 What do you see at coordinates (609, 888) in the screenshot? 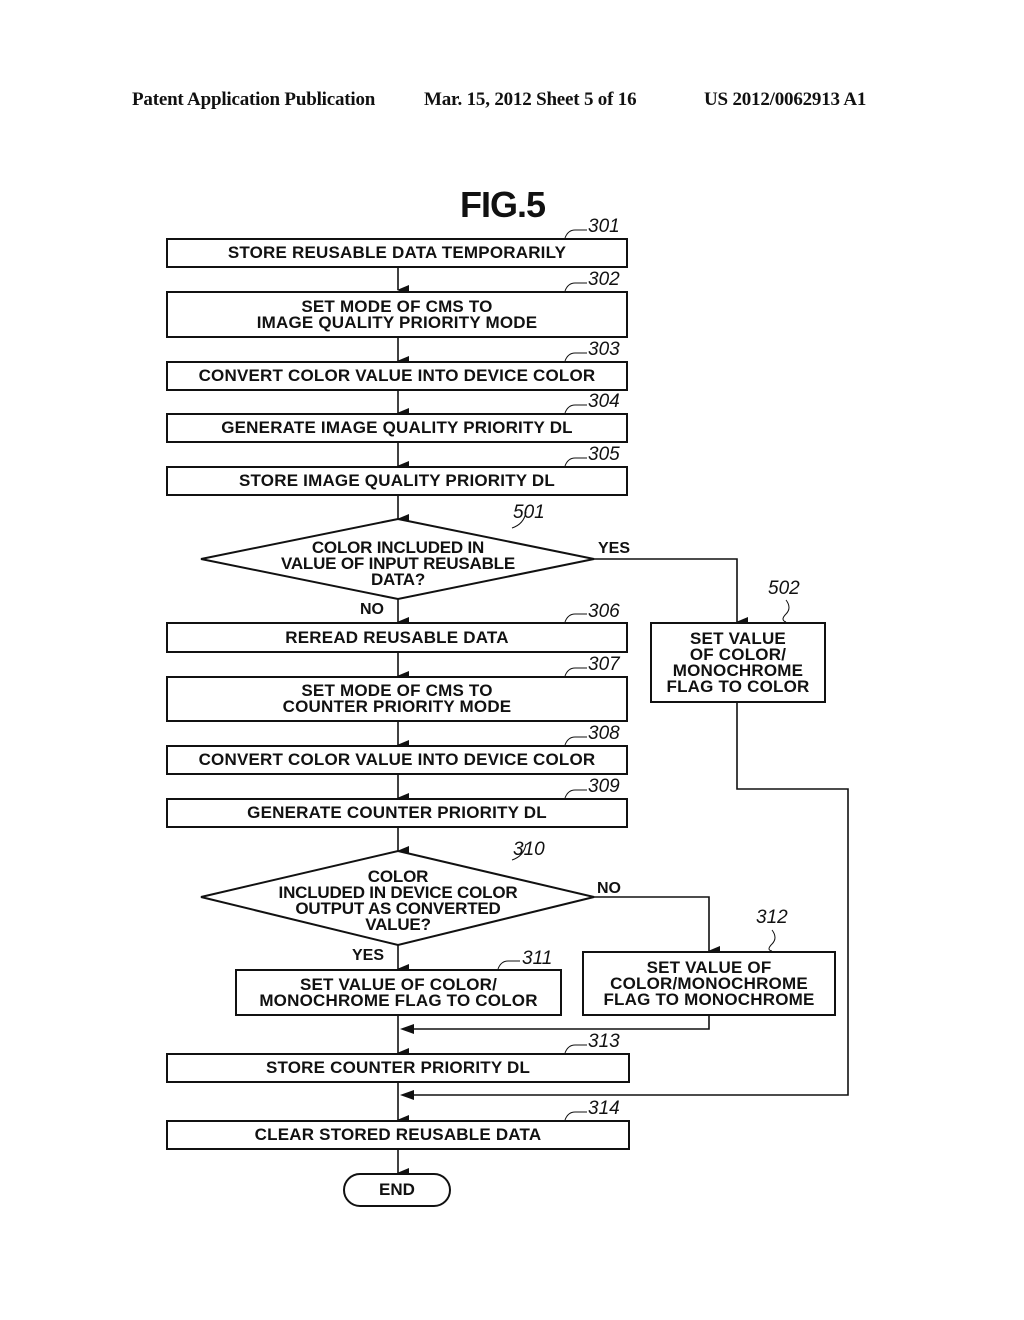
I see `decision-310-no-label: NO` at bounding box center [609, 888].